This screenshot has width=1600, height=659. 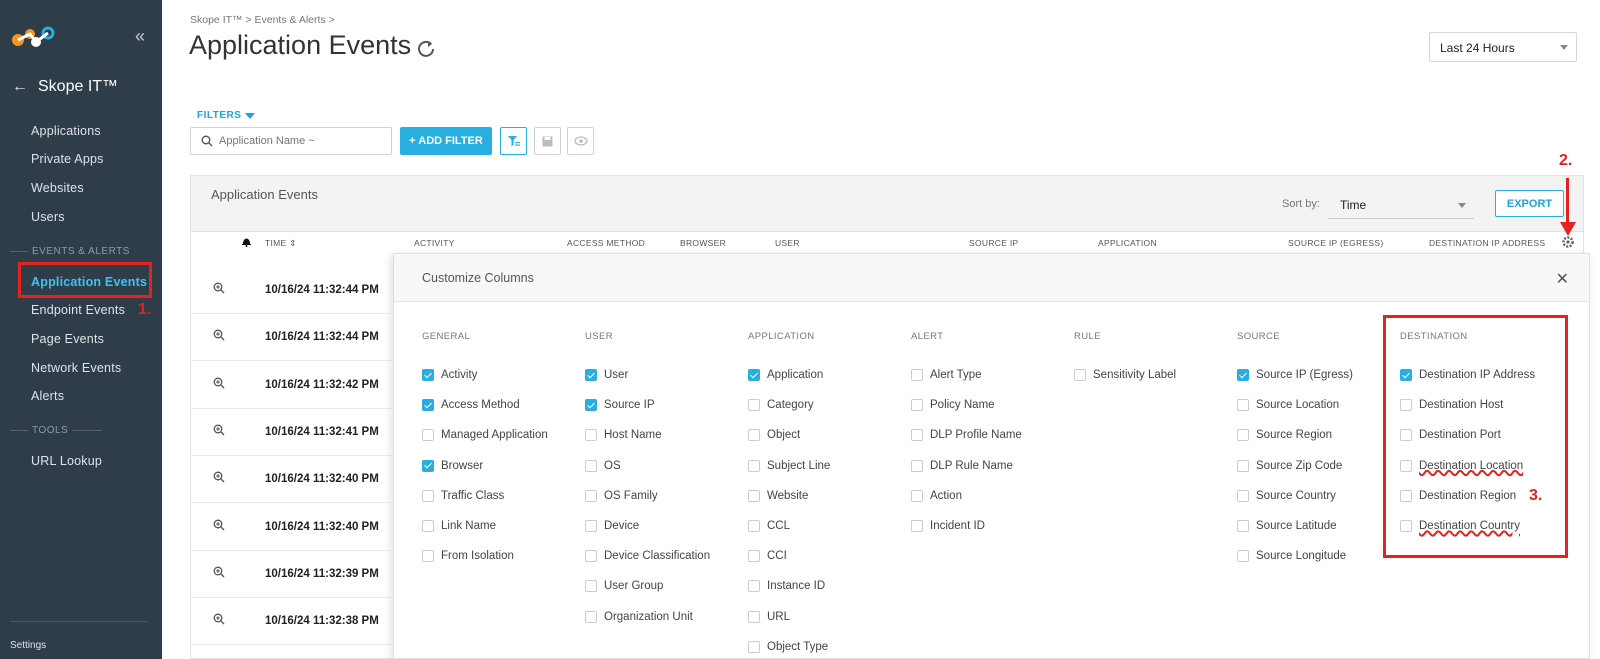 I want to click on column-option-cci: CCI, so click(x=789, y=556).